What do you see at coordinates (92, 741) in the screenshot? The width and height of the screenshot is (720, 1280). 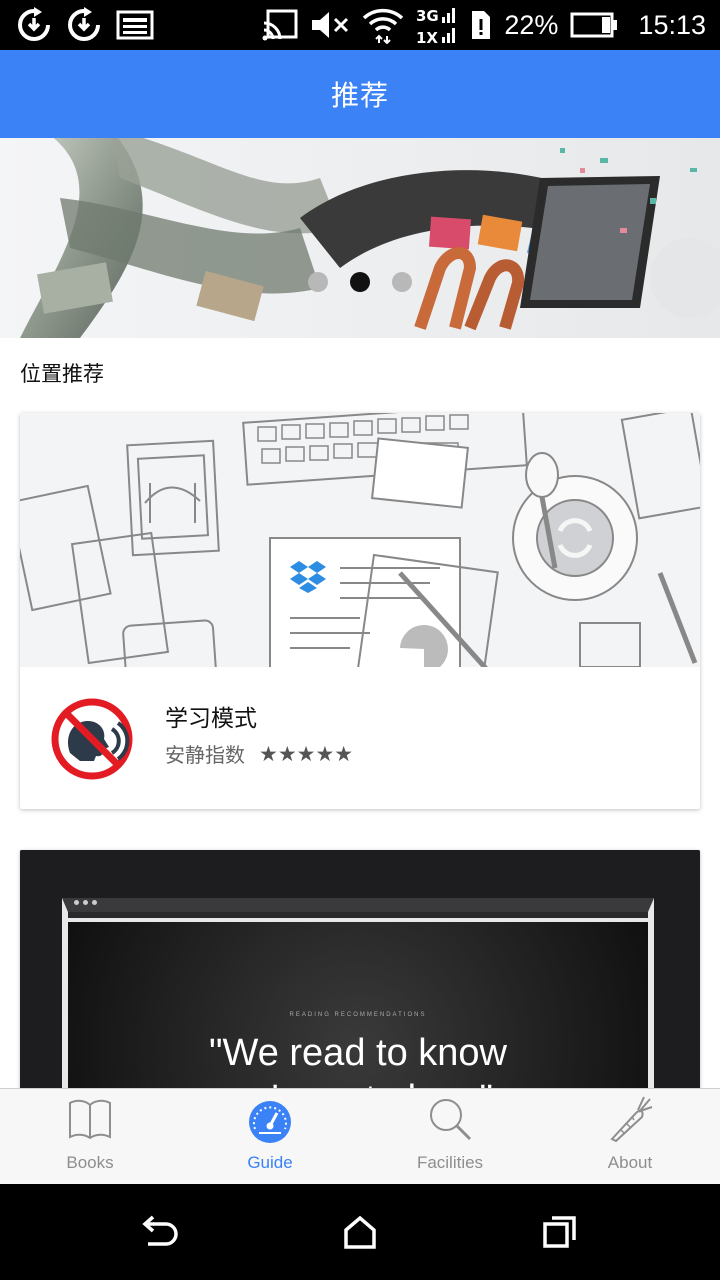 I see `no-talking-icon` at bounding box center [92, 741].